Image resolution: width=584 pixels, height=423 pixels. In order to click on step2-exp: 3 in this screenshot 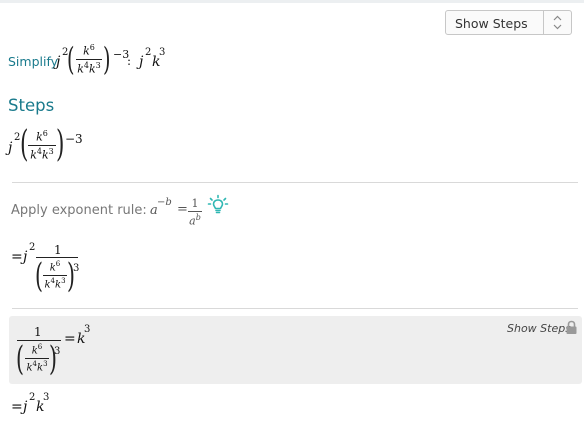, I will do `click(76, 268)`.